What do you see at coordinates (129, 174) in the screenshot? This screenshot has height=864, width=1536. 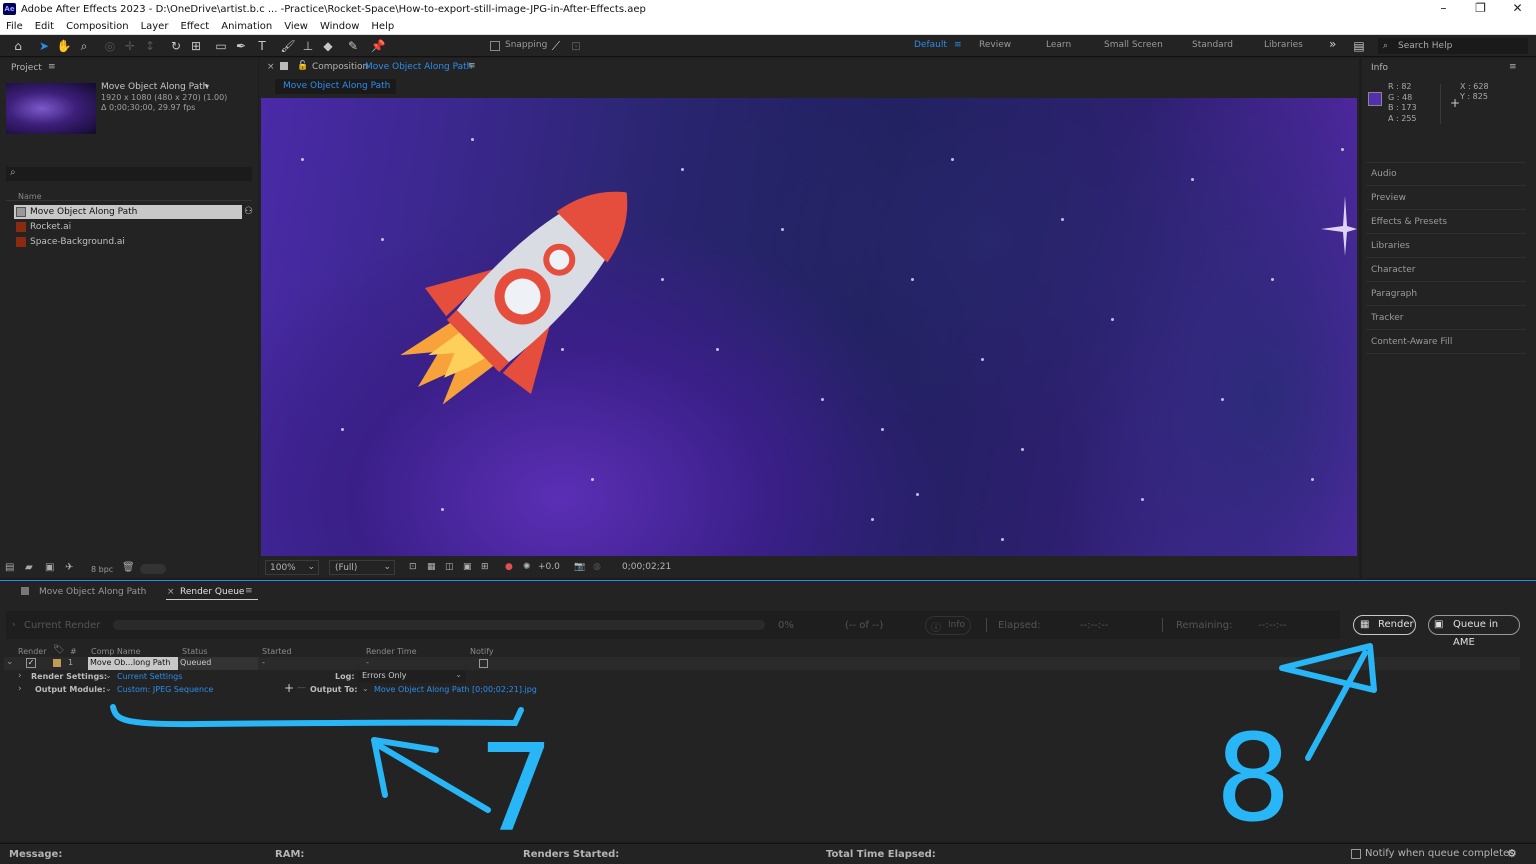 I see `project-search-input: ⌕` at bounding box center [129, 174].